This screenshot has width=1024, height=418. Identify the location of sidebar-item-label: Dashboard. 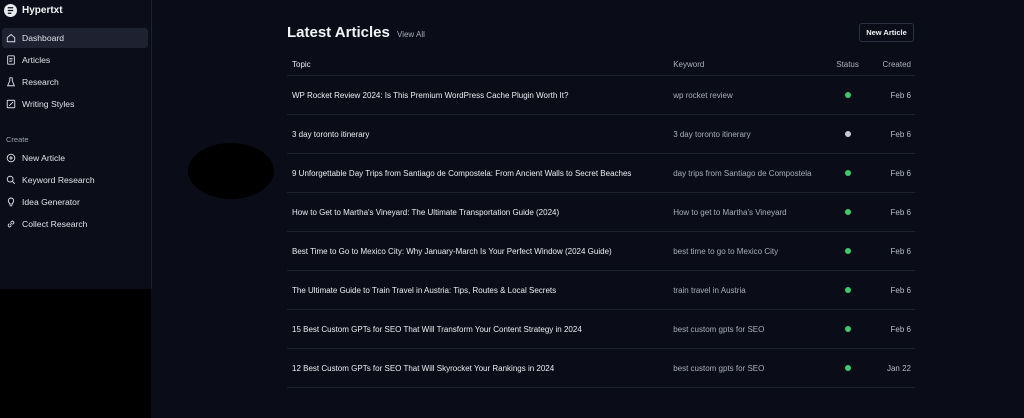
(43, 38).